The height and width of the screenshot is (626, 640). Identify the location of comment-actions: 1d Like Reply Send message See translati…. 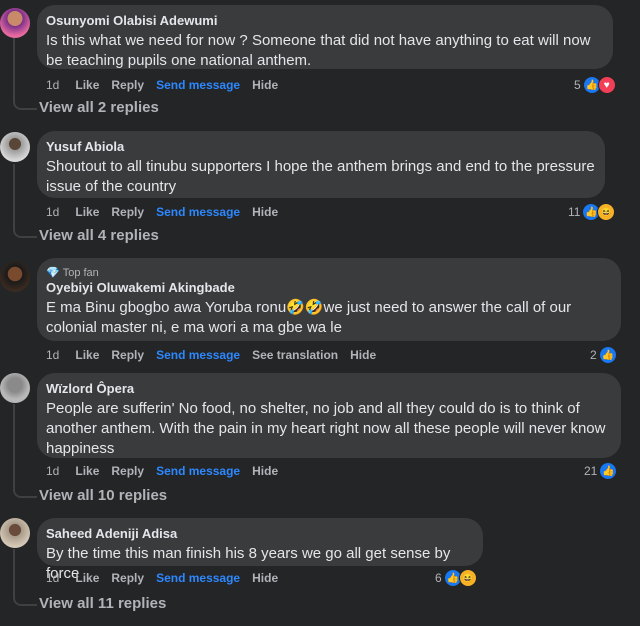
(217, 355).